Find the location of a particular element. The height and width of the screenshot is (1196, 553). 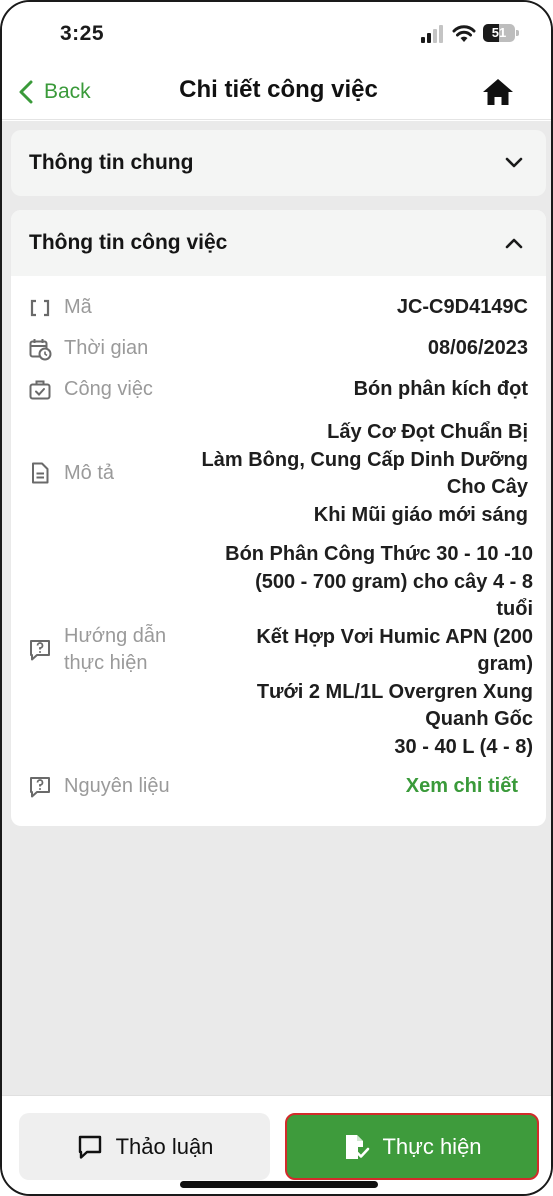

file-check-icon is located at coordinates (358, 1146).